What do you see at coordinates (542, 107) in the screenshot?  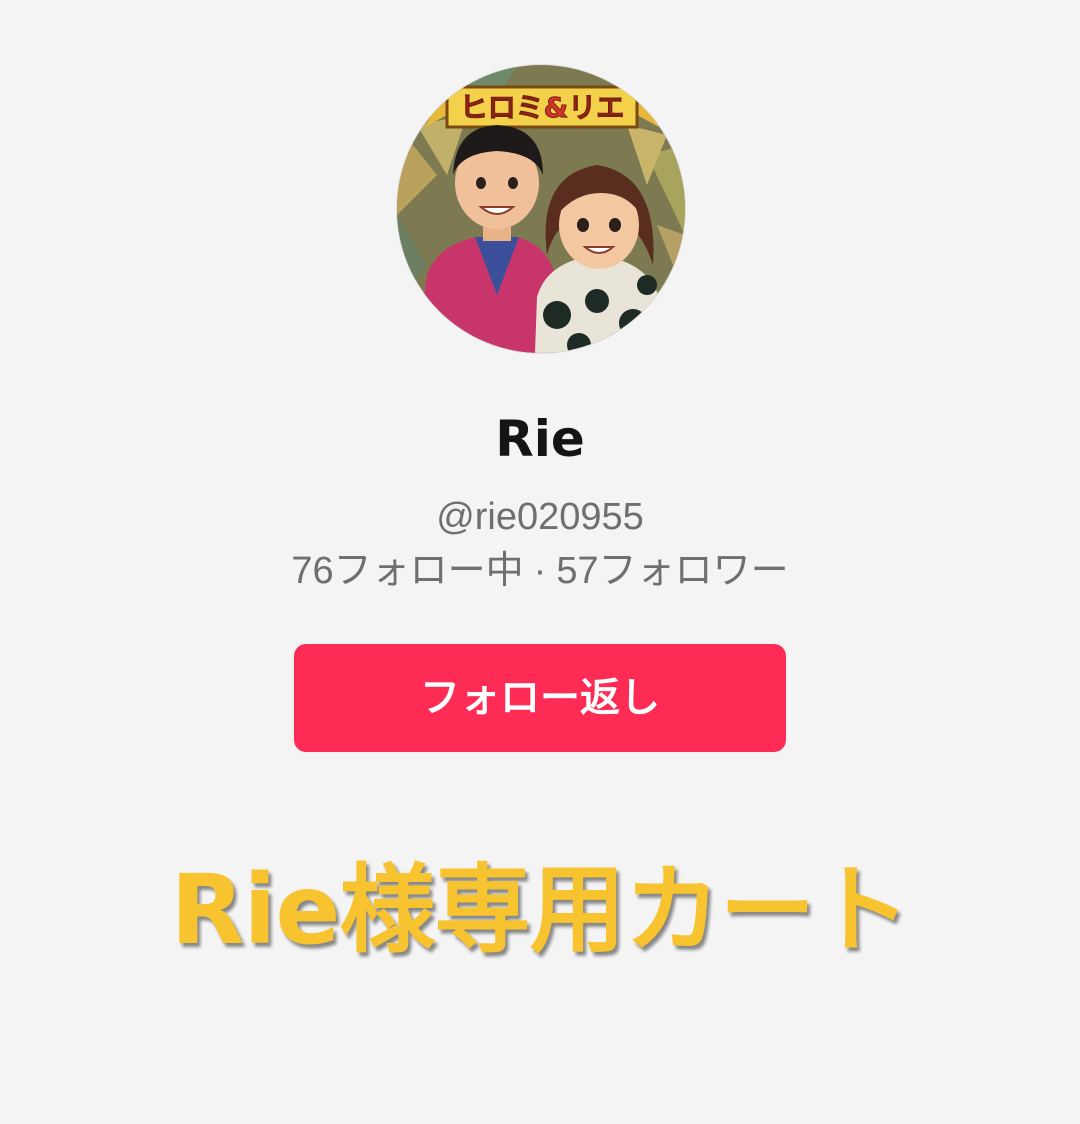 I see `avatar-banner-text: ヒロミ&リエ` at bounding box center [542, 107].